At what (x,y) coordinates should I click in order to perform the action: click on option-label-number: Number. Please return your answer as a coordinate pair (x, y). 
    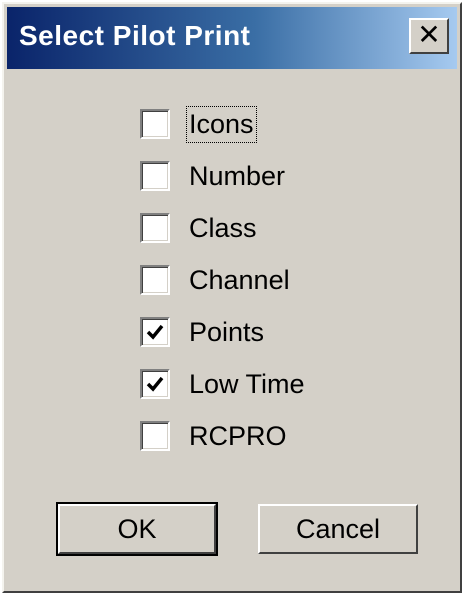
    Looking at the image, I should click on (237, 175).